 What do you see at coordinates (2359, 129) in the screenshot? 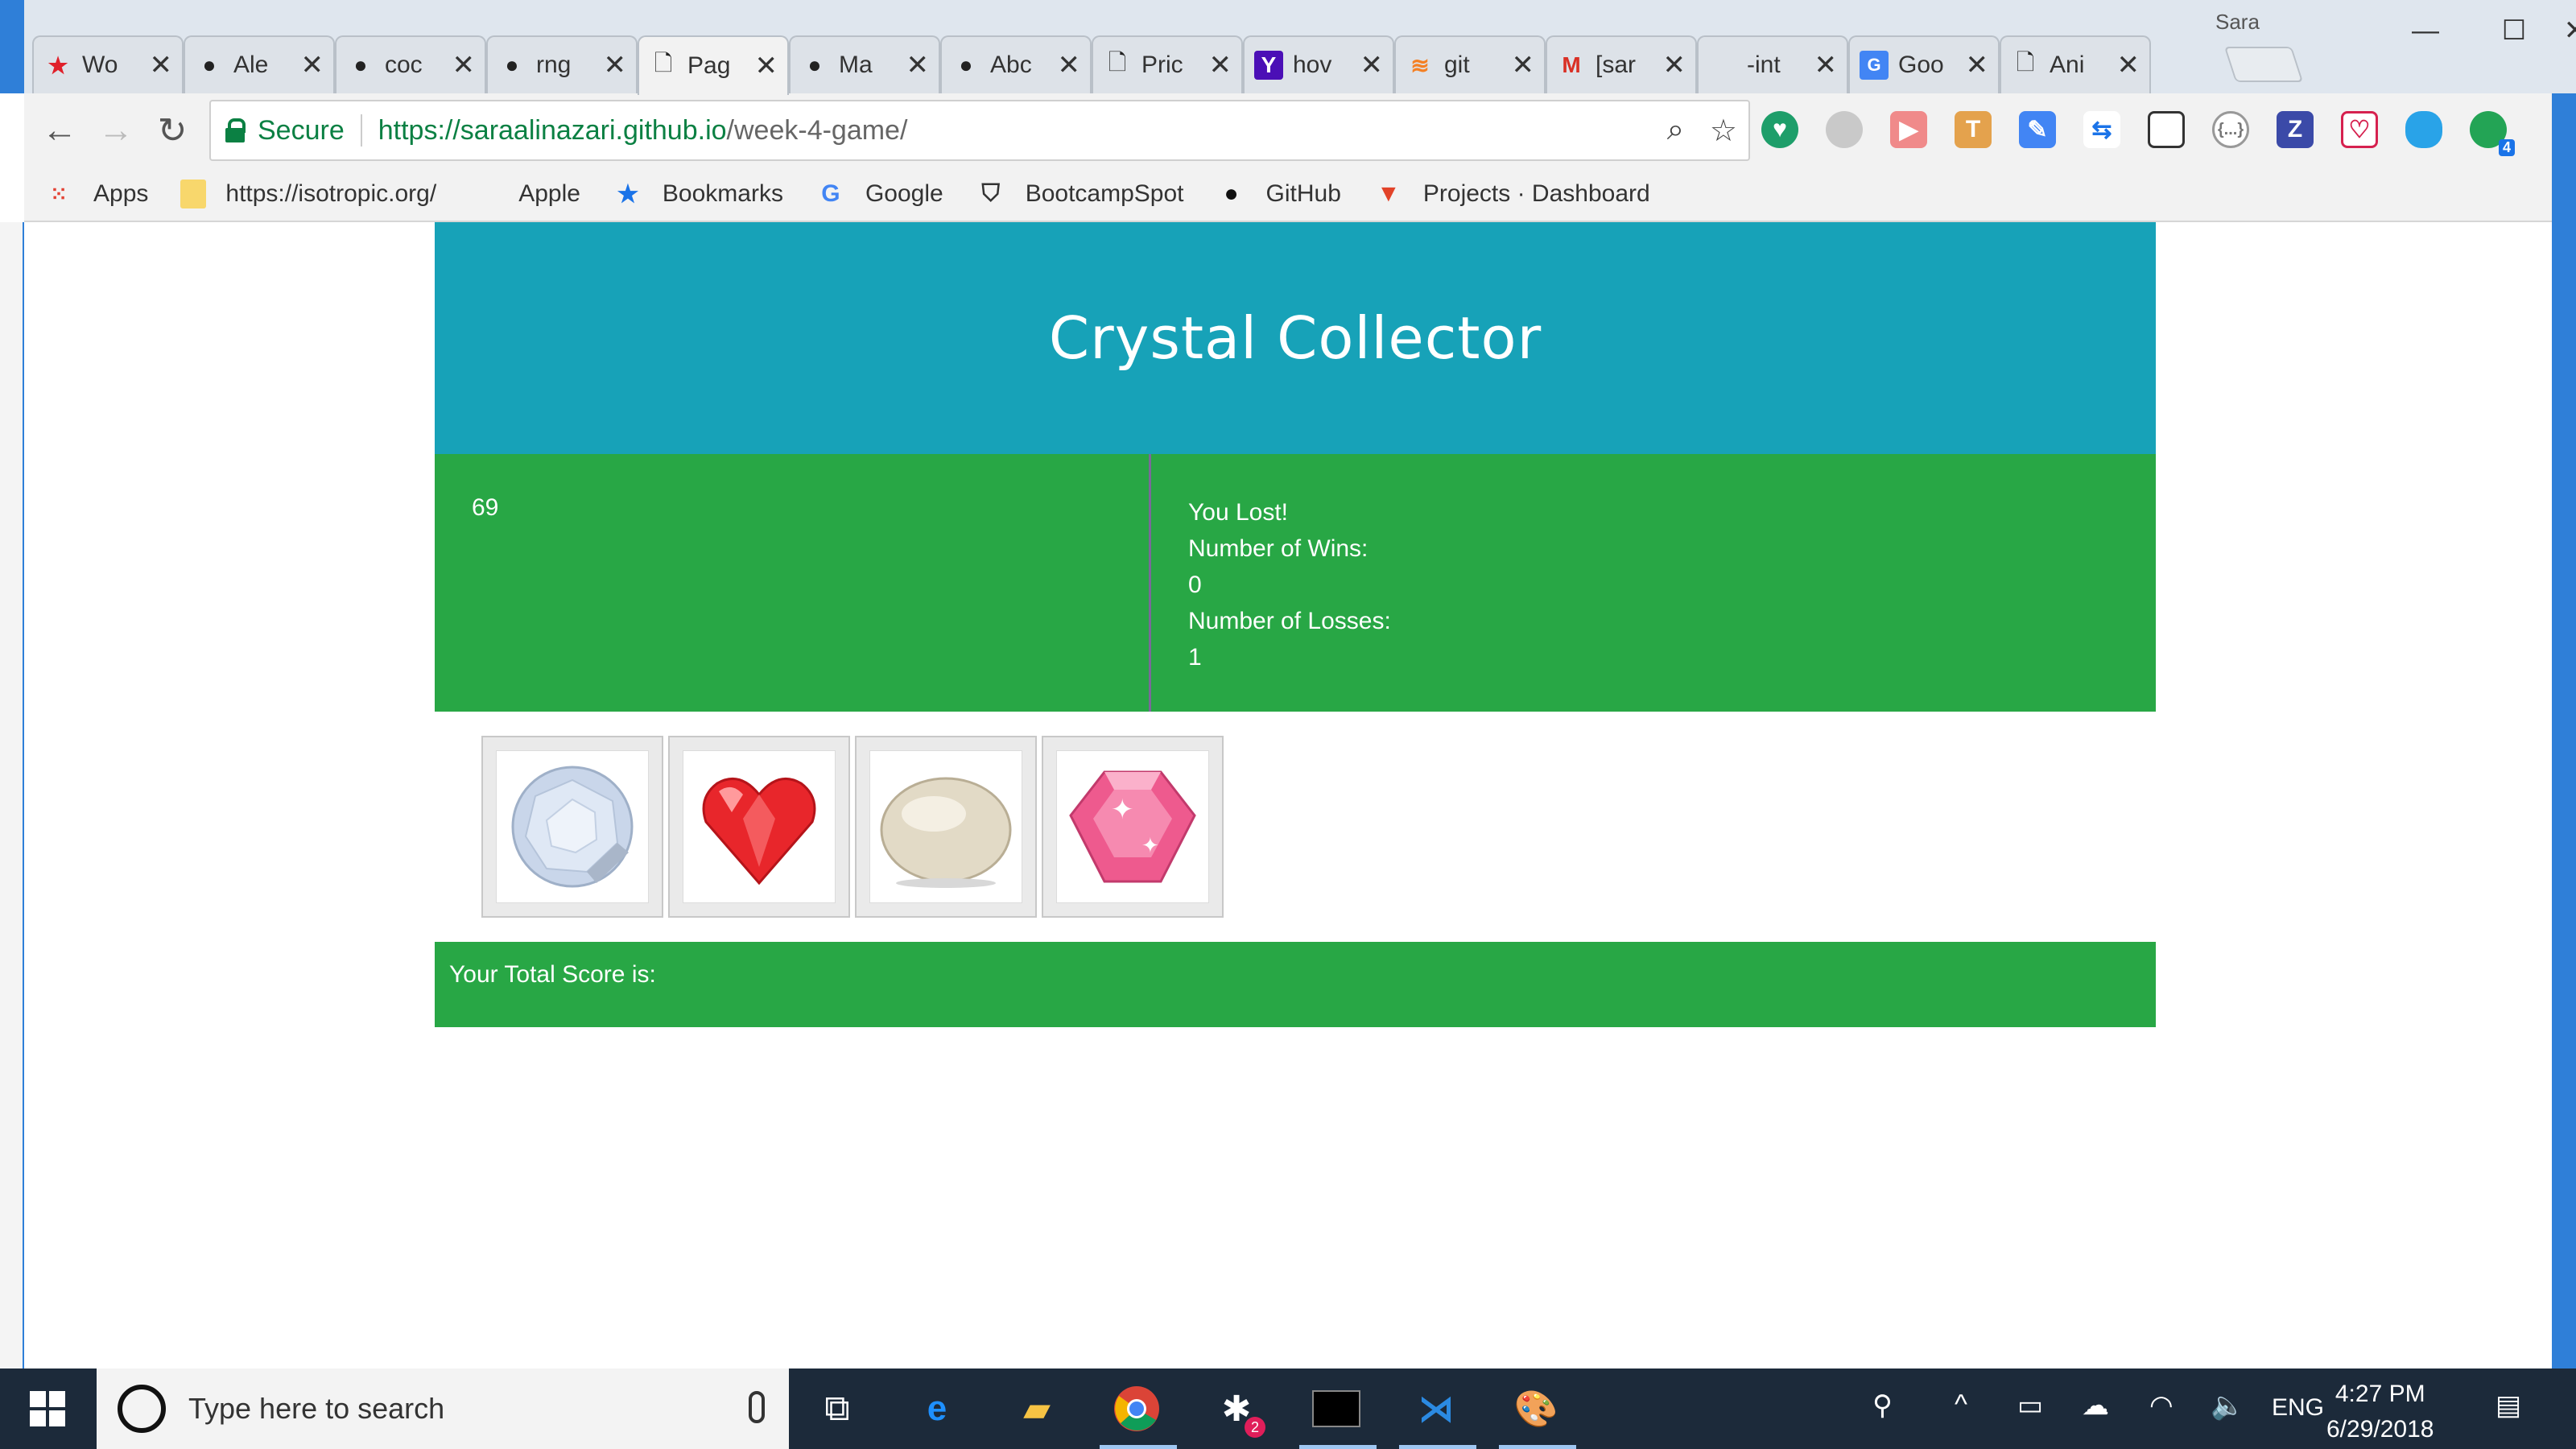
I see `extension-pocket-icon: ♡` at bounding box center [2359, 129].